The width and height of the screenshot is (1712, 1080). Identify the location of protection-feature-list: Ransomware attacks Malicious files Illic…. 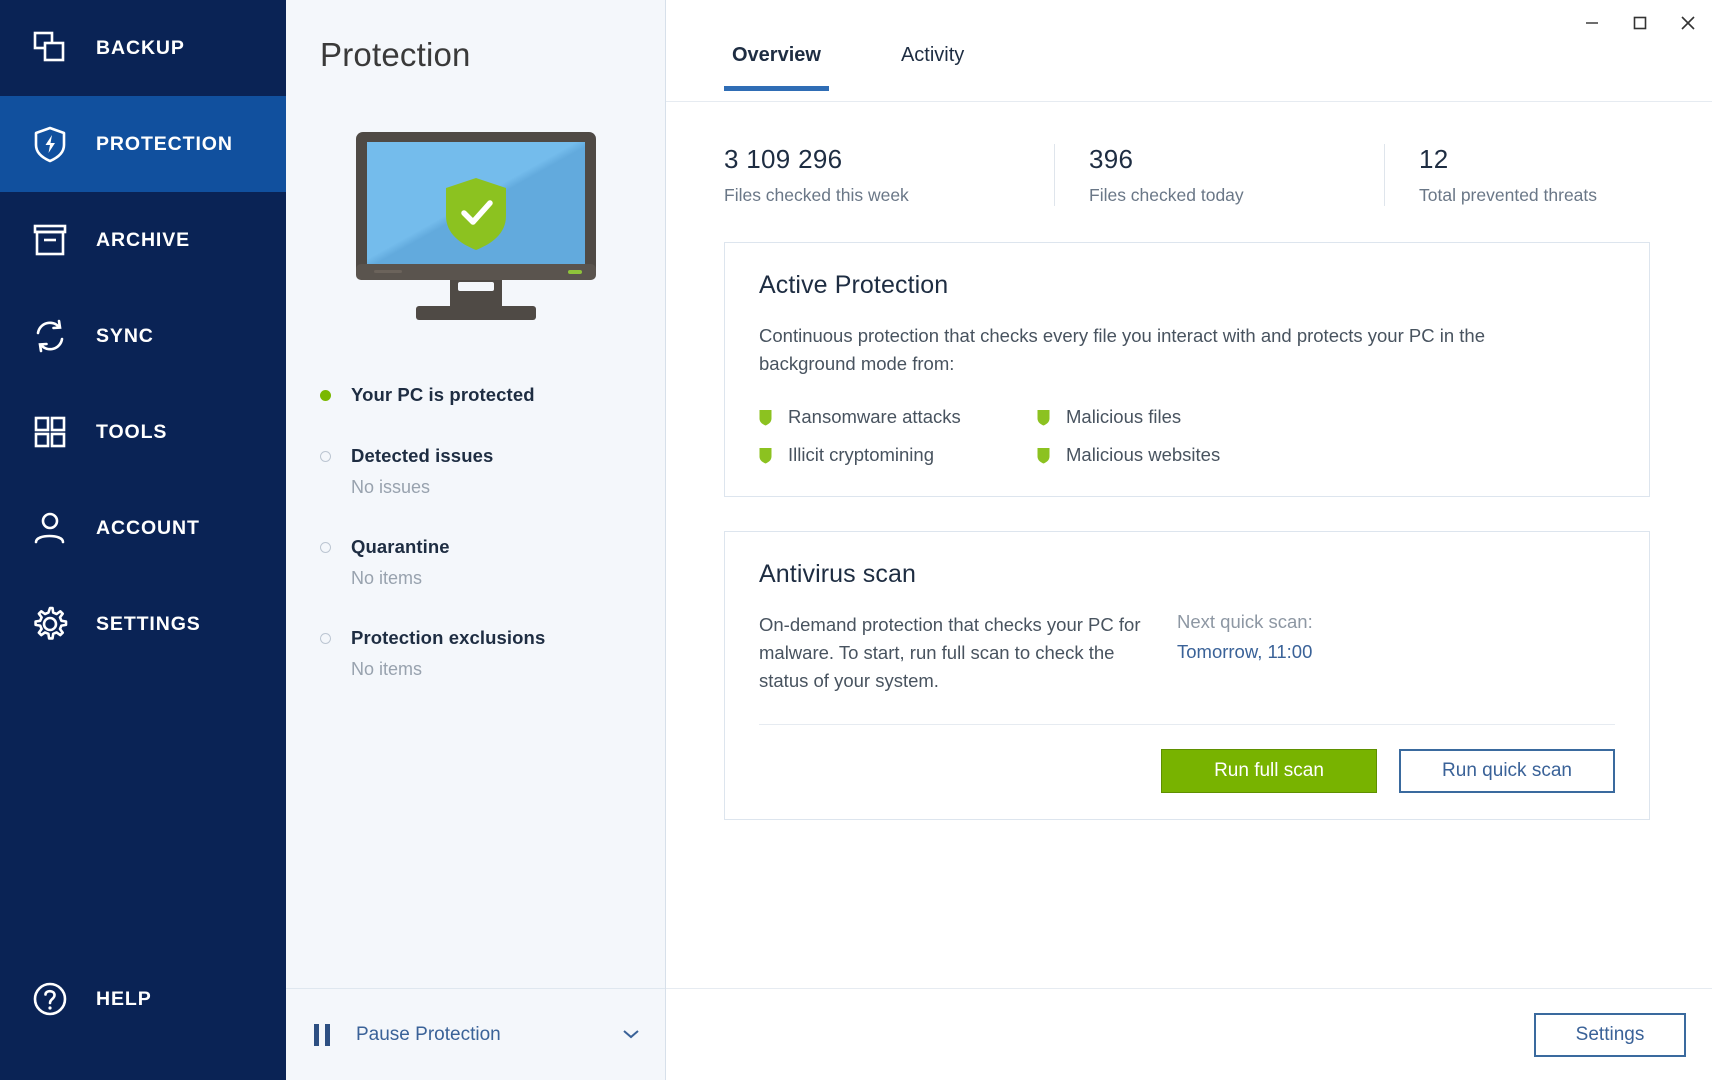
(1187, 436).